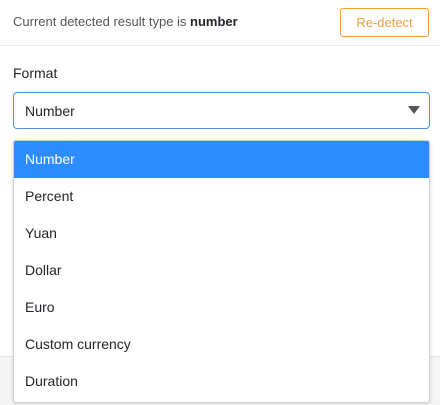 The image size is (440, 405). Describe the element at coordinates (384, 22) in the screenshot. I see `redetect-button: Re-detect` at that location.